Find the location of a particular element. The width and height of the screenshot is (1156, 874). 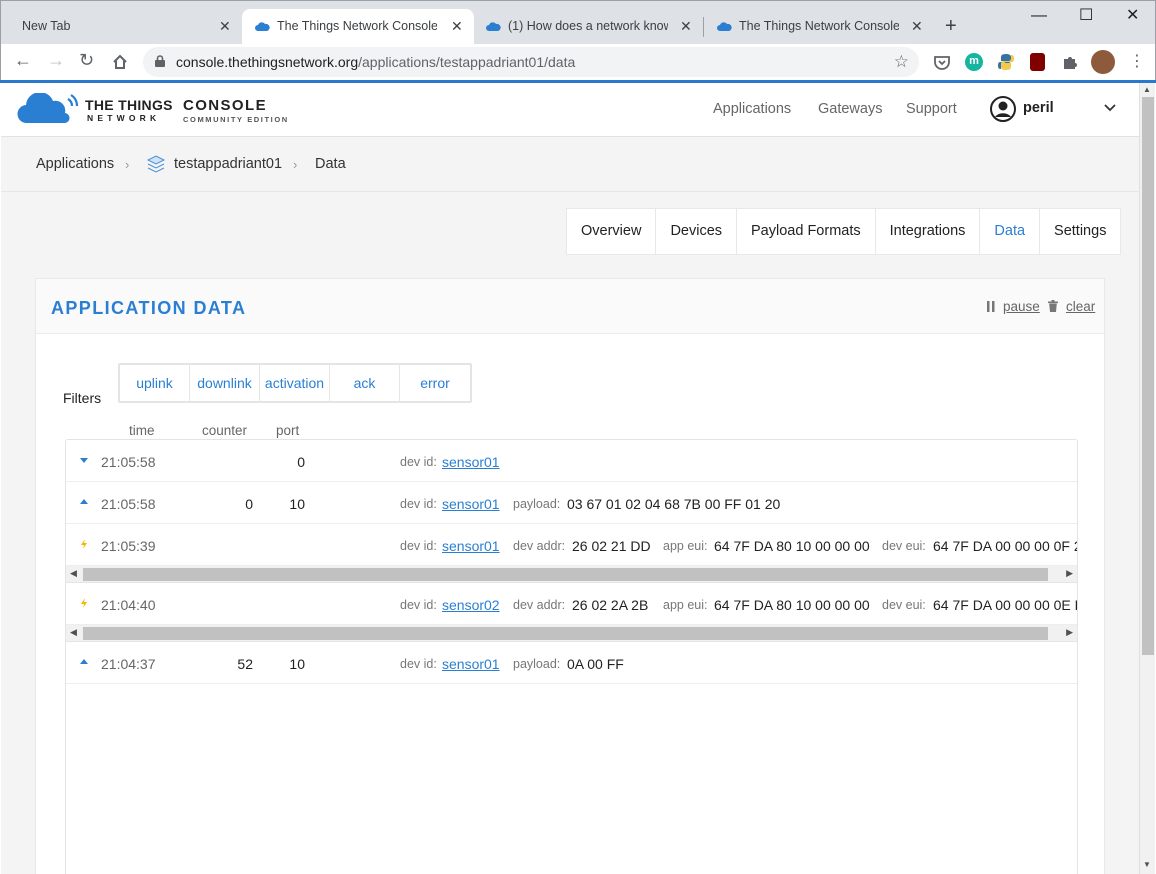

back-arrow-icon: ← is located at coordinates (23, 60).